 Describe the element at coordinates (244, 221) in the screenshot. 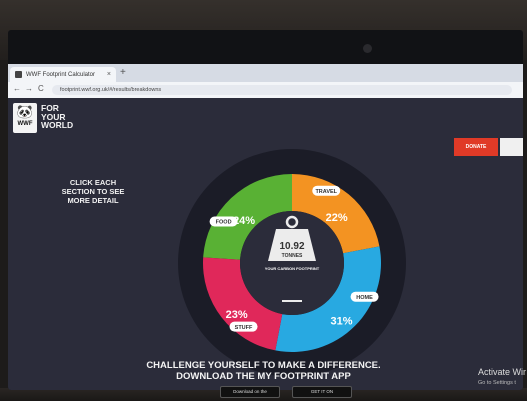

I see `segment-value-food: 24%` at that location.